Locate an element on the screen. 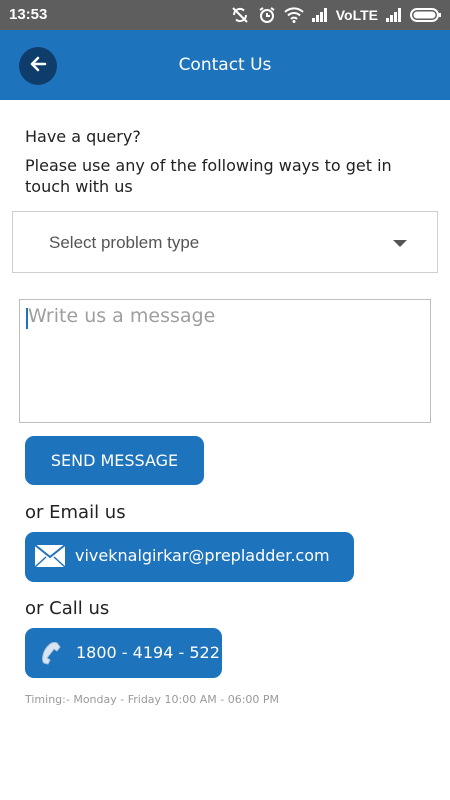 The image size is (450, 800). app-bar: Contact Us is located at coordinates (225, 65).